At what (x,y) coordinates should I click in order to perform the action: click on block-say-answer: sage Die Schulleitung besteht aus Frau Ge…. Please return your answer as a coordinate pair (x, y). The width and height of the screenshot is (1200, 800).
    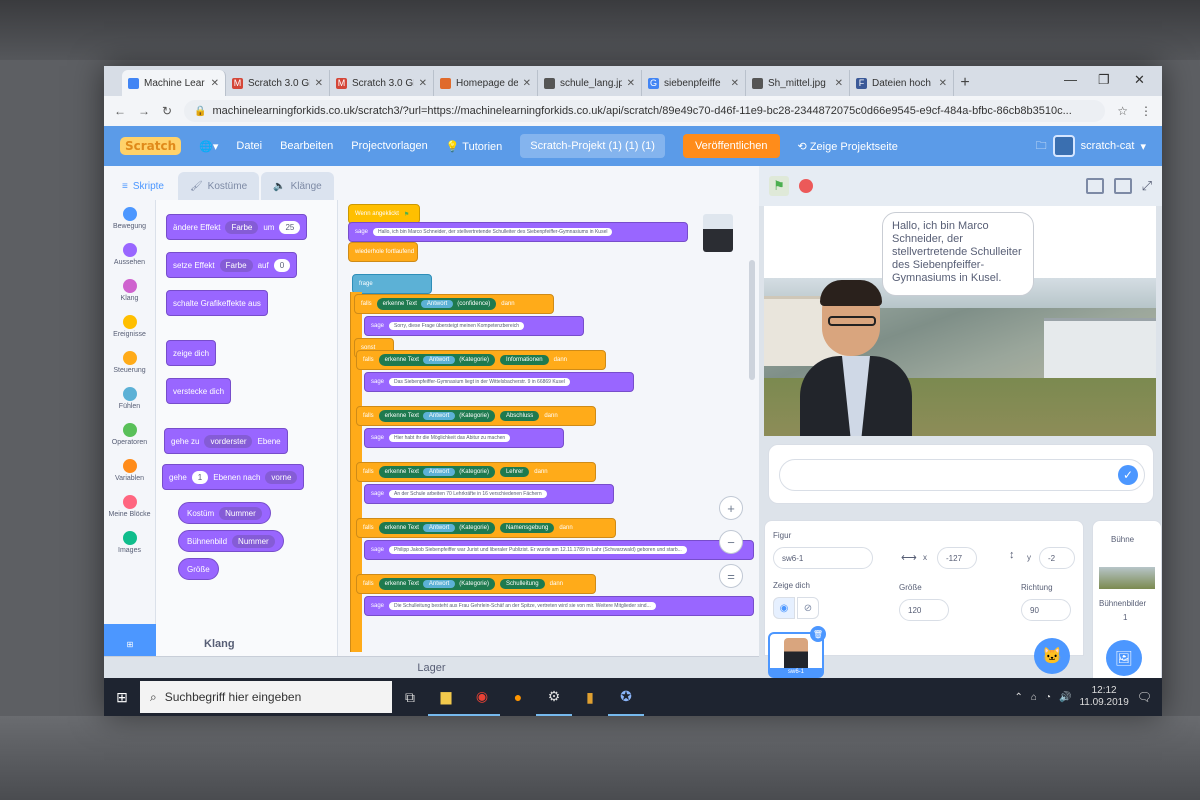
    Looking at the image, I should click on (559, 606).